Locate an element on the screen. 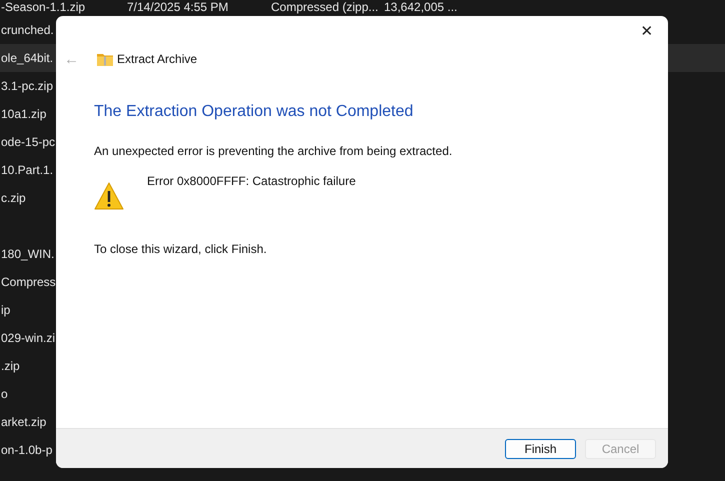 Image resolution: width=725 pixels, height=481 pixels. file-name: 180_WIN. is located at coordinates (27, 254).